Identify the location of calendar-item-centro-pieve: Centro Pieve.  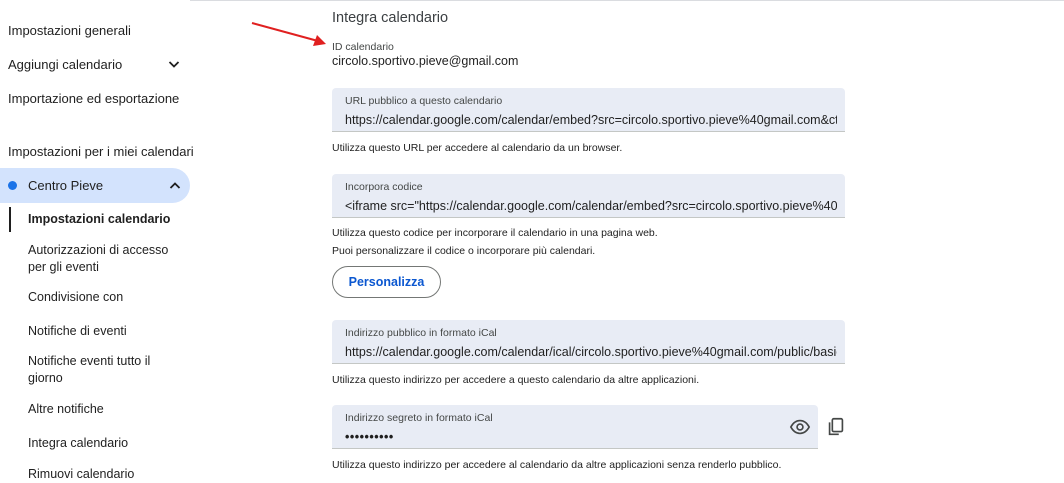
(95, 185).